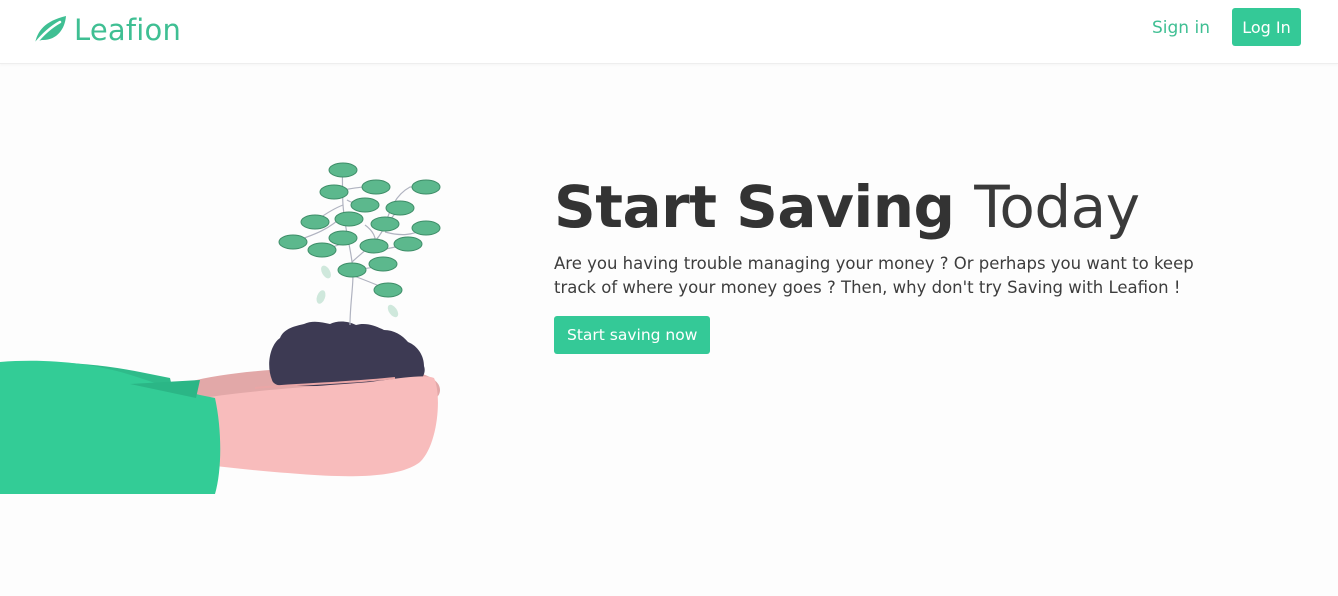  I want to click on hero-title-bold: Start Saving, so click(754, 207).